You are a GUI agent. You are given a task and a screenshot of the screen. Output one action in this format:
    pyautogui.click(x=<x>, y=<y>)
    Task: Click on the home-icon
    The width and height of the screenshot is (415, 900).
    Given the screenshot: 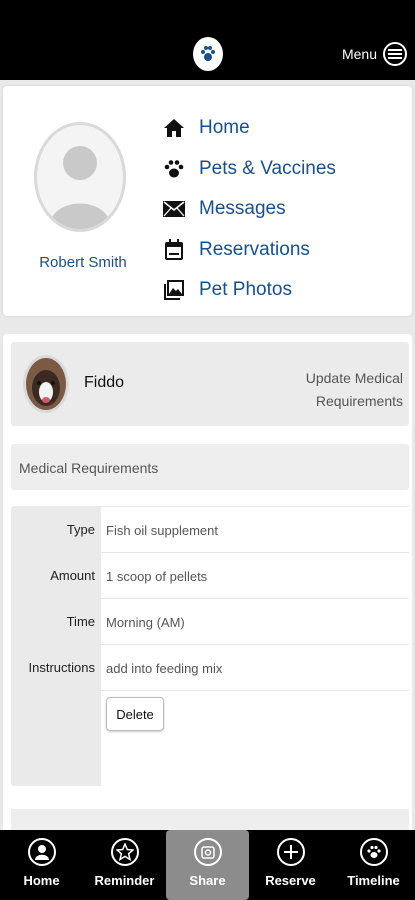 What is the action you would take?
    pyautogui.click(x=174, y=128)
    